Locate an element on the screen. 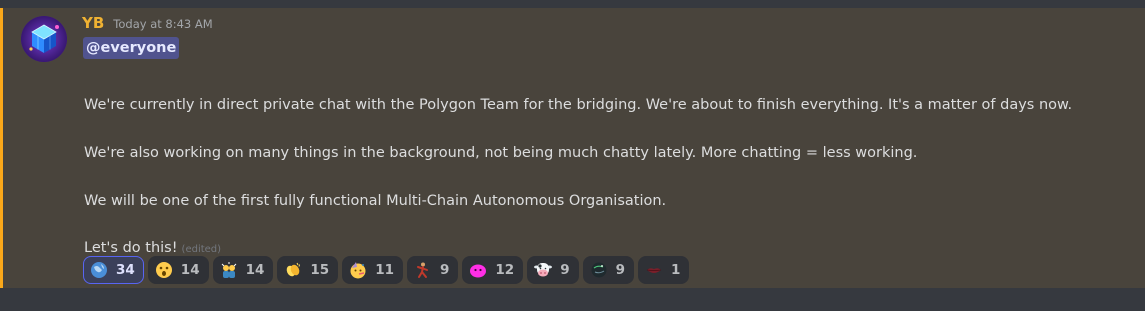 The image size is (1145, 311). cube-logo-icon is located at coordinates (44, 39).